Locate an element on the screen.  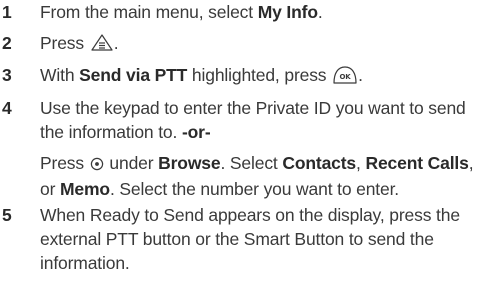
svg-text: OK is located at coordinates (346, 77).